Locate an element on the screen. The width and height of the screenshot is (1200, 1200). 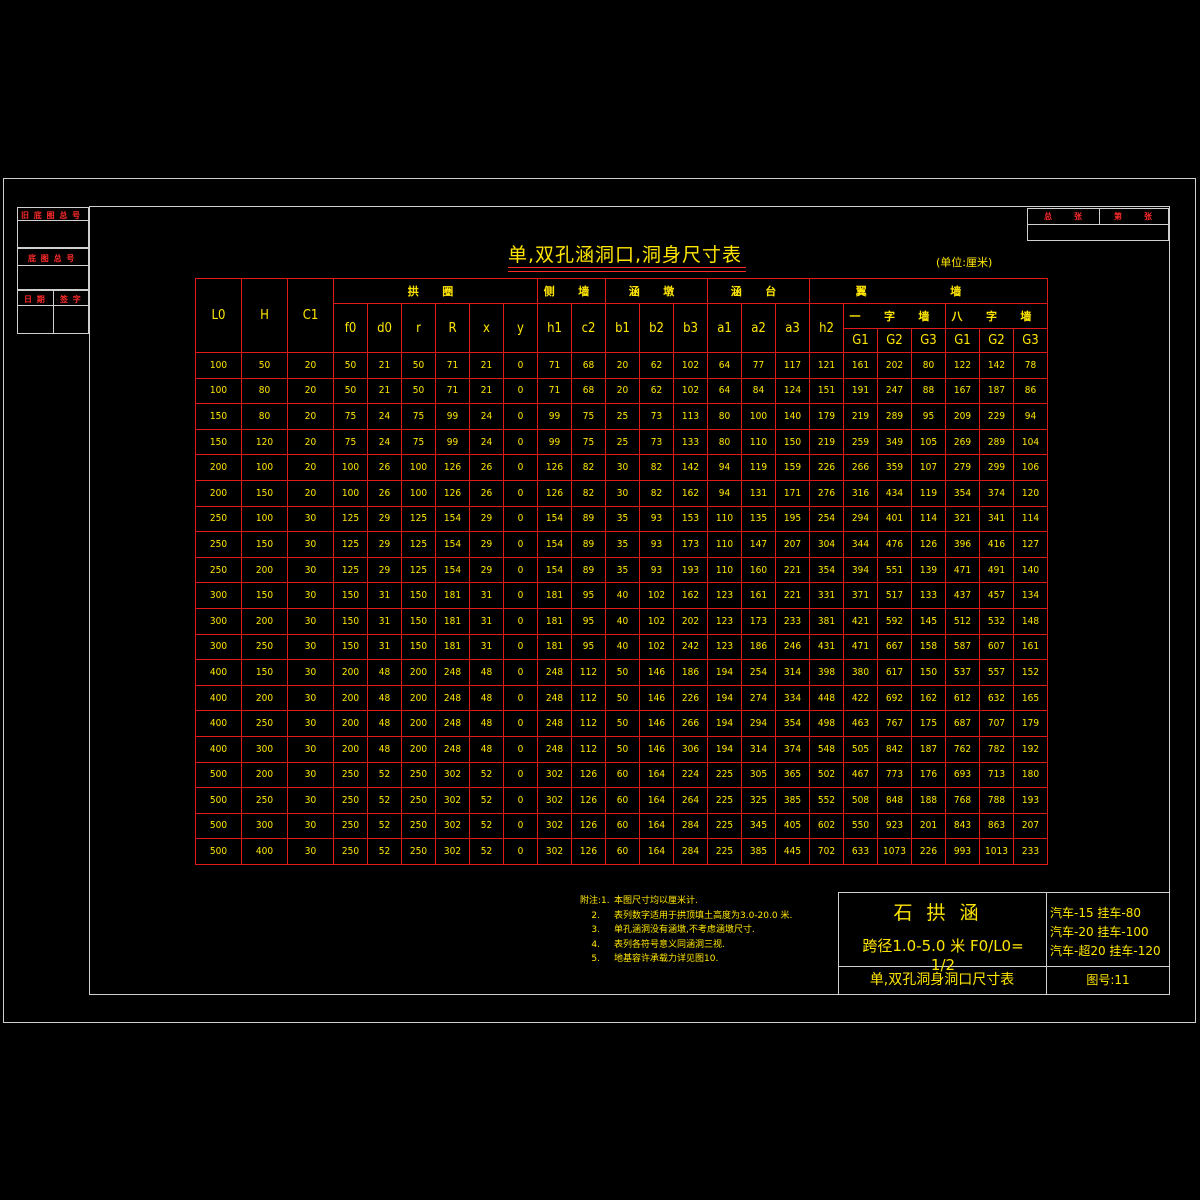
cell-a2: 274 is located at coordinates (758, 698).